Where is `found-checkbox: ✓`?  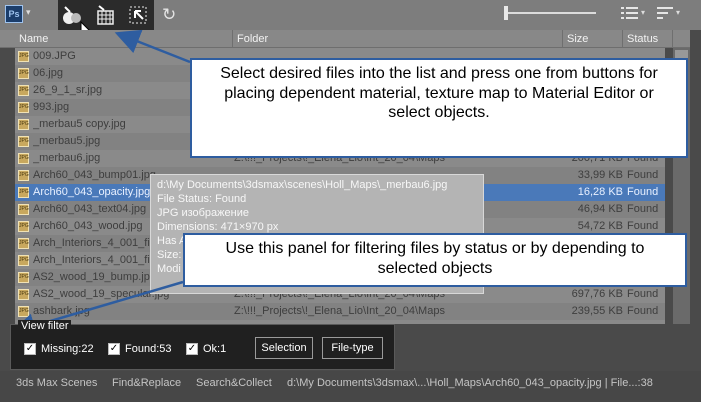
found-checkbox: ✓ is located at coordinates (114, 349).